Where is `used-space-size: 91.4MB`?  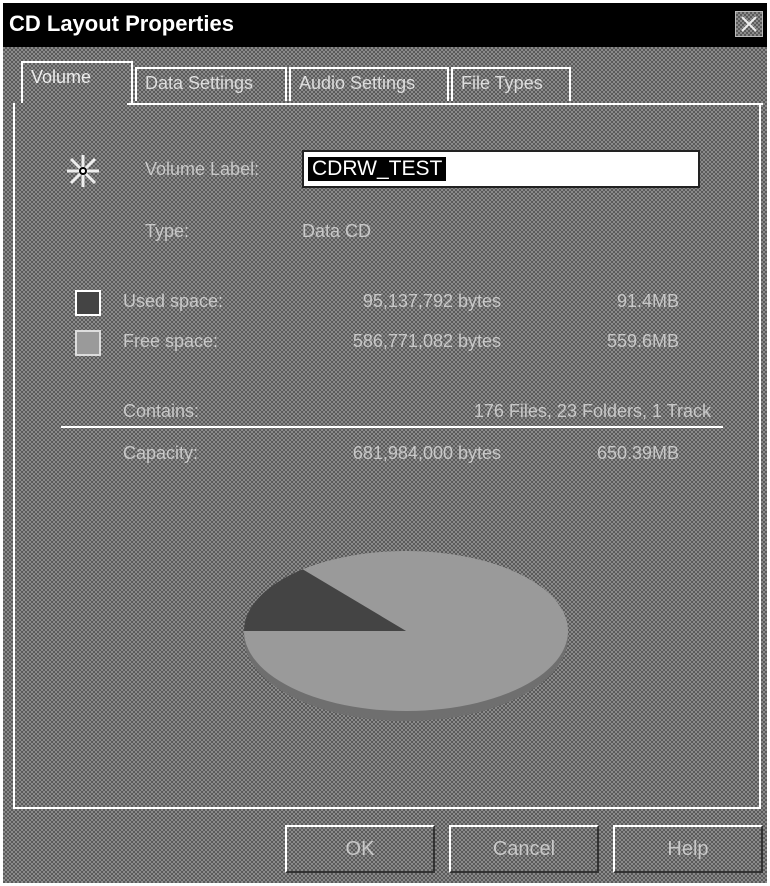
used-space-size: 91.4MB is located at coordinates (647, 301).